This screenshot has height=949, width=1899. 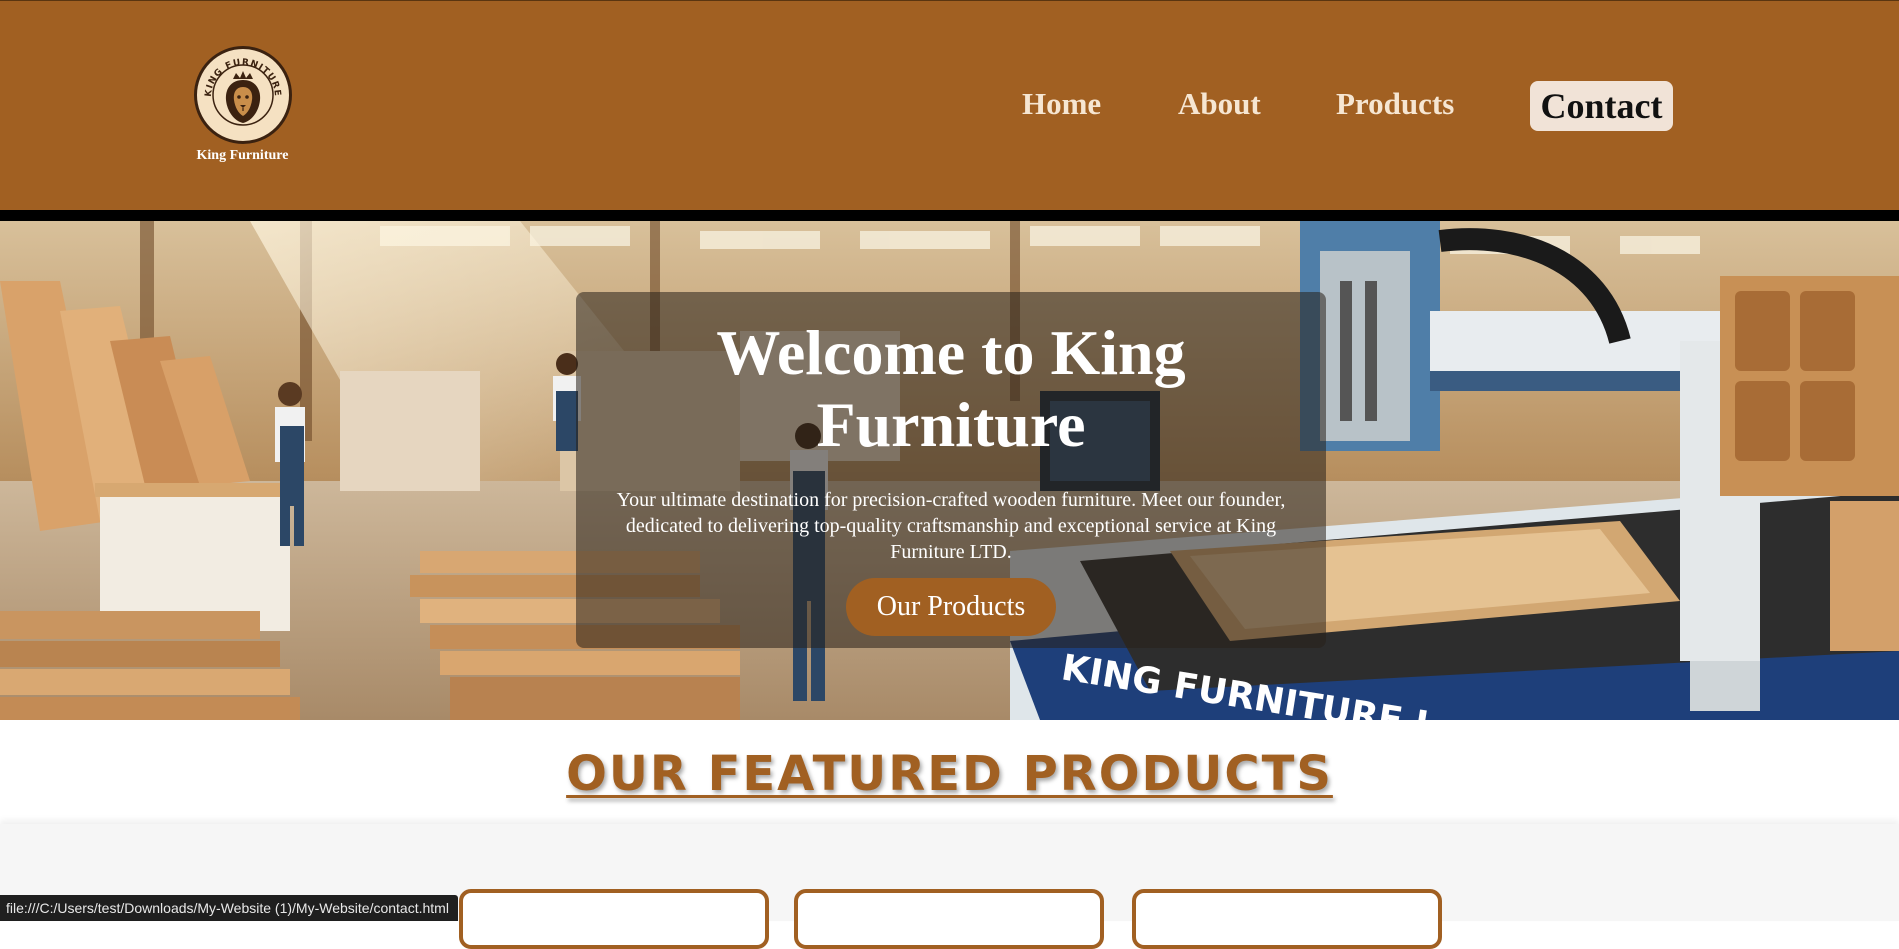 I want to click on our-products-button: Our Products, so click(x=951, y=607).